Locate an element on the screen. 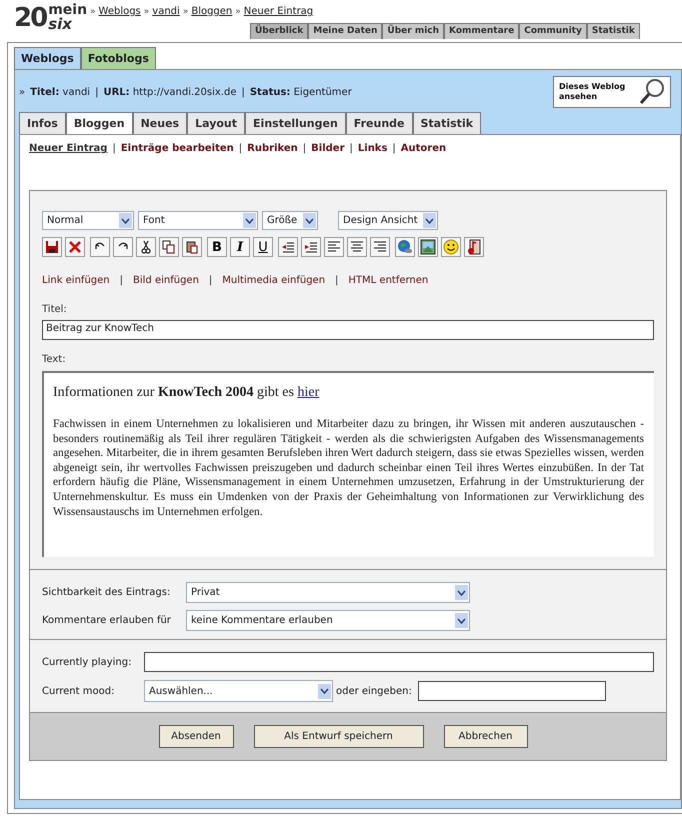  info-field: URL: http://vandi.20six.de is located at coordinates (169, 92).